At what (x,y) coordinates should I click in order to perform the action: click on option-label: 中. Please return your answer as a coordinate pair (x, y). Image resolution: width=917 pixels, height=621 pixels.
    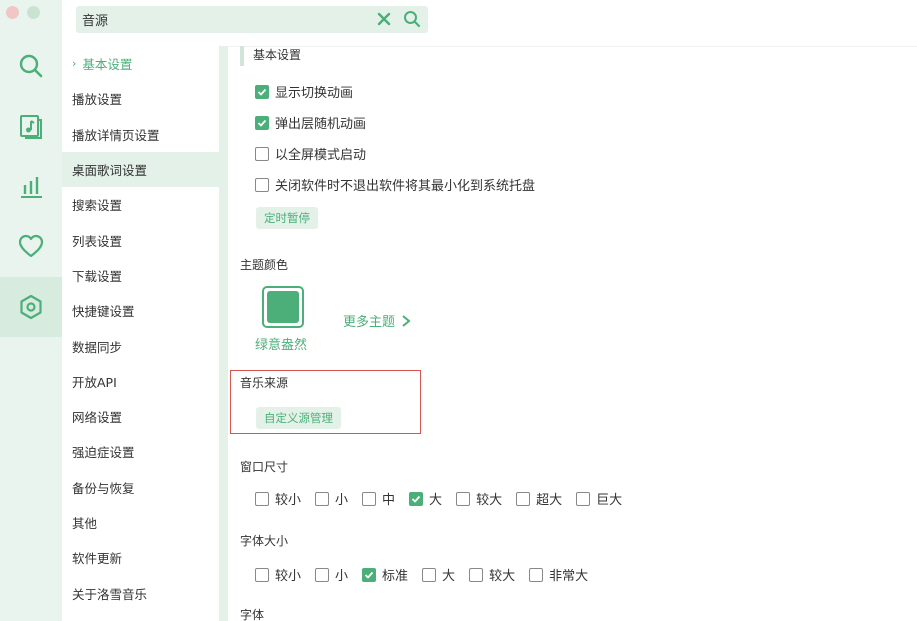
    Looking at the image, I should click on (389, 500).